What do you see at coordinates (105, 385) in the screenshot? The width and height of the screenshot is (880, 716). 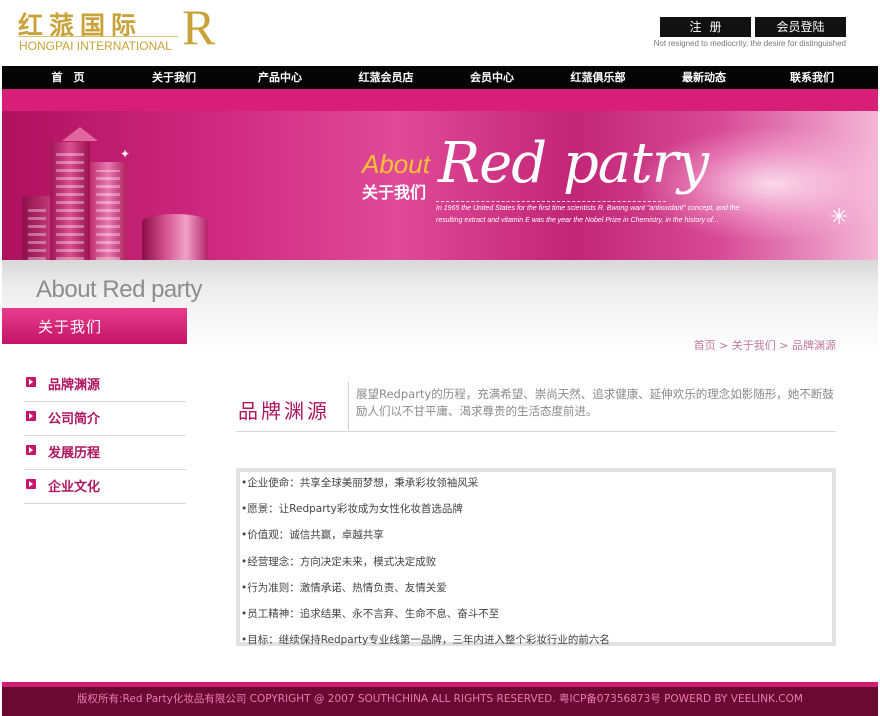 I see `sidebar-item-brand-origin: 品牌渊源` at bounding box center [105, 385].